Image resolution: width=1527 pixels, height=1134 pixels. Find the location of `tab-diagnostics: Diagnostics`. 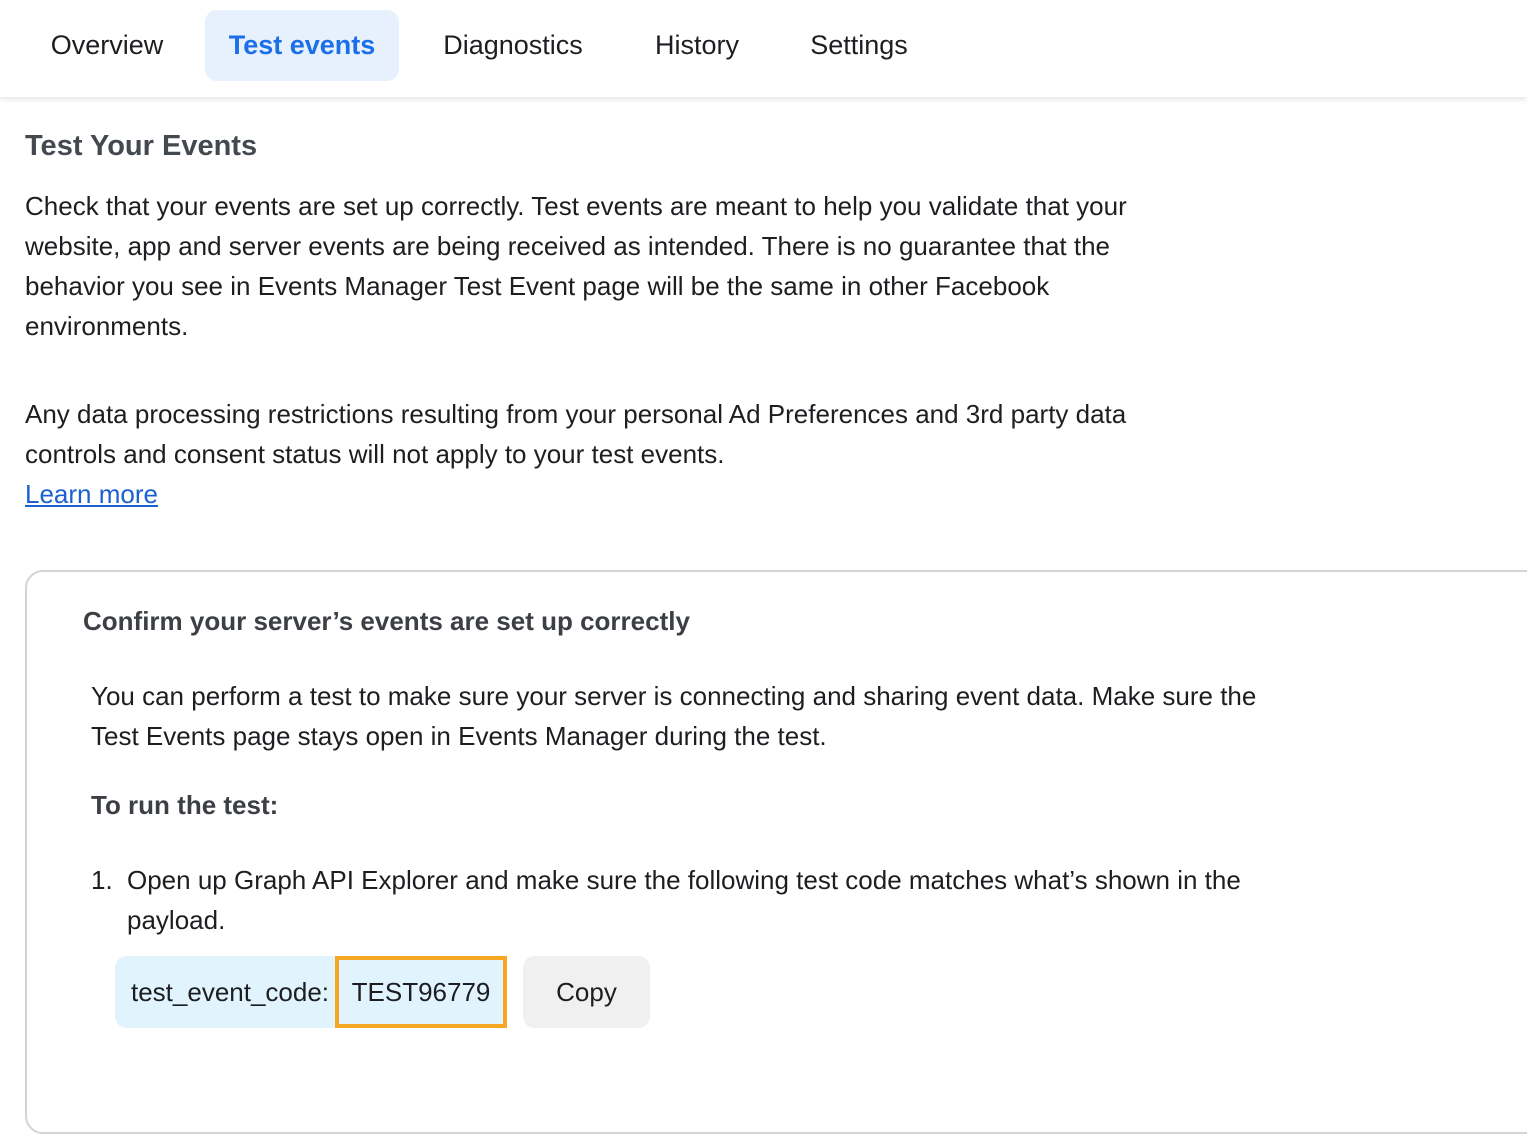

tab-diagnostics: Diagnostics is located at coordinates (513, 45).